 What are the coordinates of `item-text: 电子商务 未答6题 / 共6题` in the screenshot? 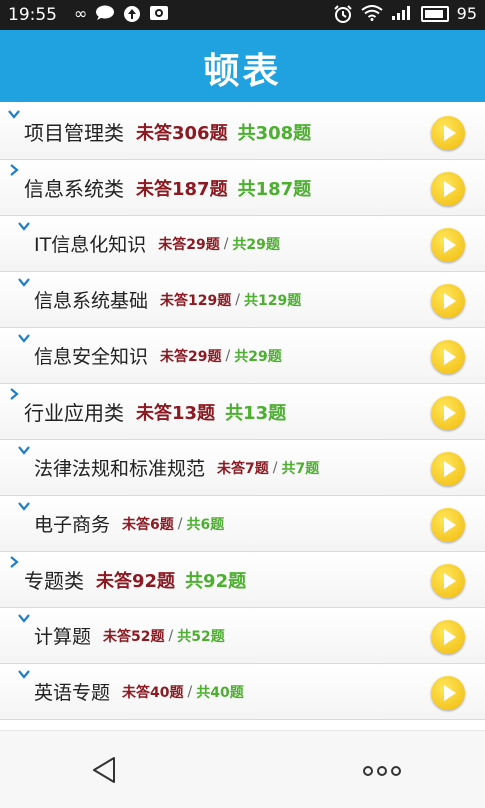 It's located at (129, 523).